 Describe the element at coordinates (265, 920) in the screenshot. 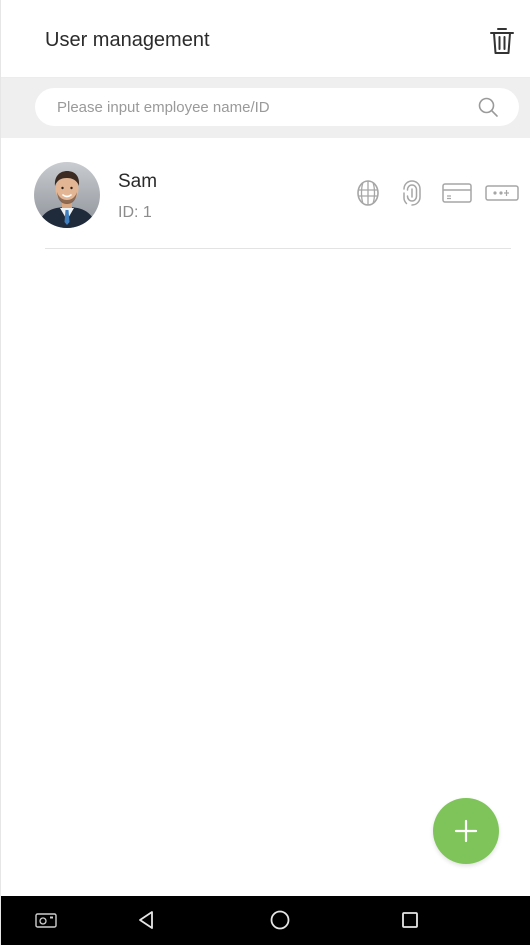

I see `system-navigation-bar` at that location.